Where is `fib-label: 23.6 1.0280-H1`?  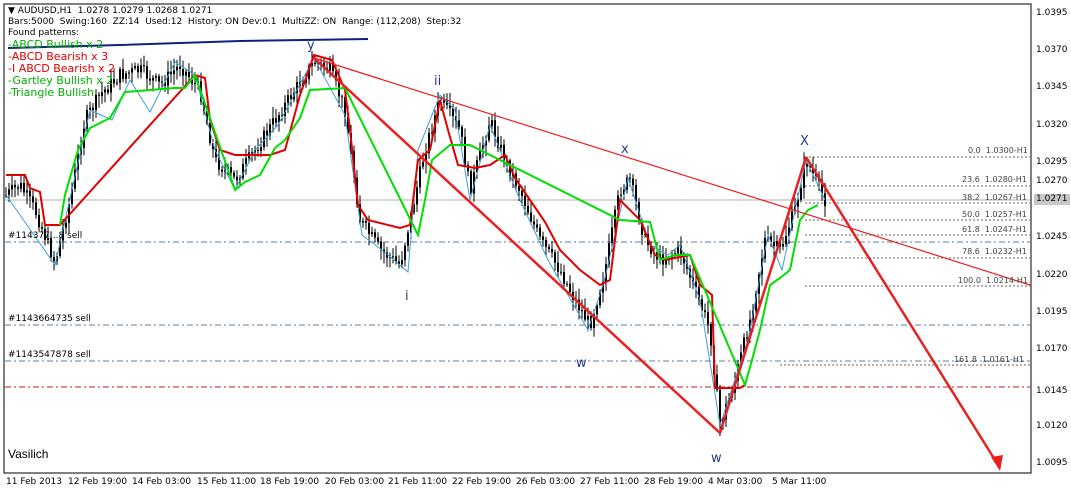
fib-label: 23.6 1.0280-H1 is located at coordinates (994, 179).